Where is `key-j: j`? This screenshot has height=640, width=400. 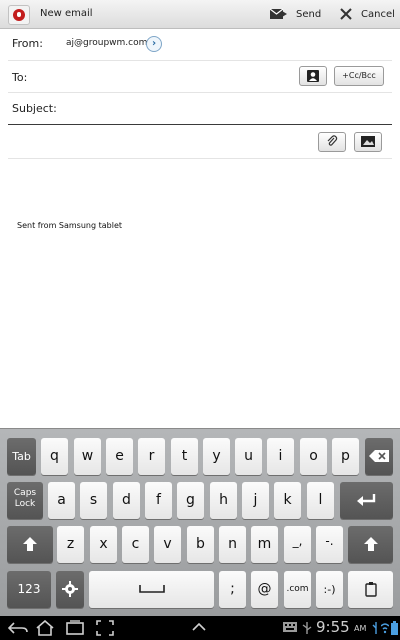 key-j: j is located at coordinates (255, 500).